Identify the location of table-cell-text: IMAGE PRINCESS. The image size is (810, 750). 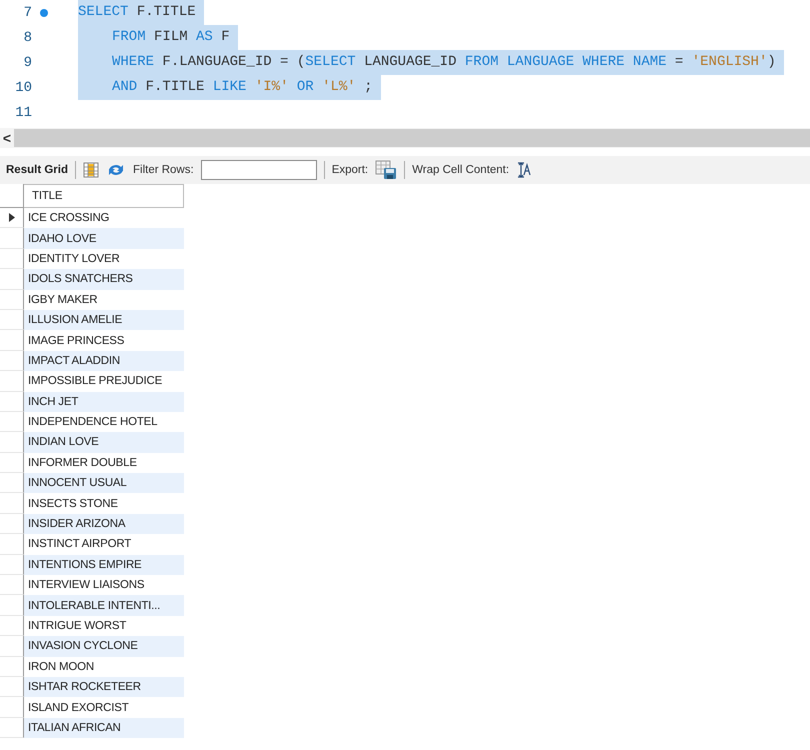
(76, 341).